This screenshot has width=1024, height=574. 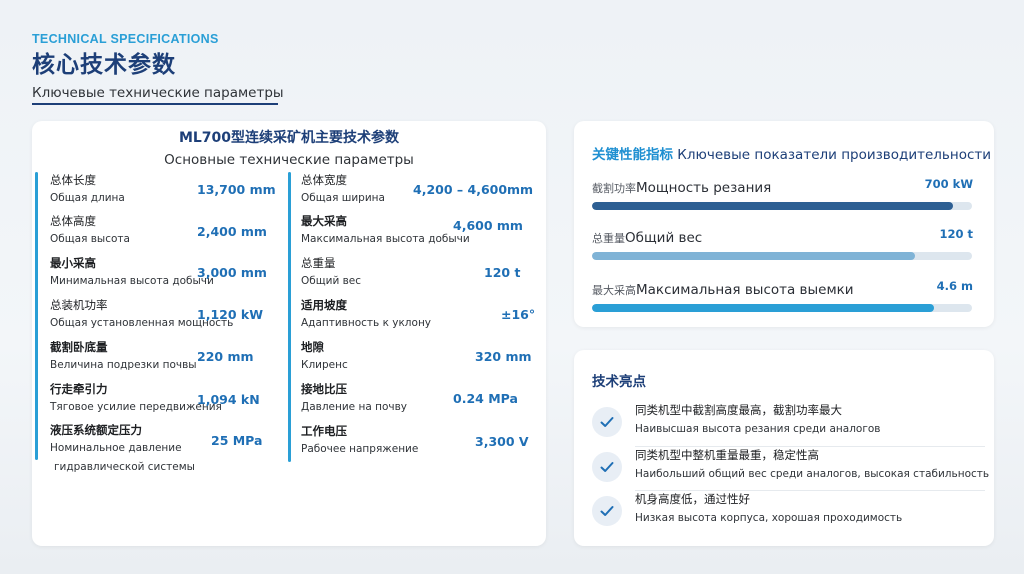 What do you see at coordinates (354, 407) in the screenshot?
I see `spec-label-ru: Давление на почву` at bounding box center [354, 407].